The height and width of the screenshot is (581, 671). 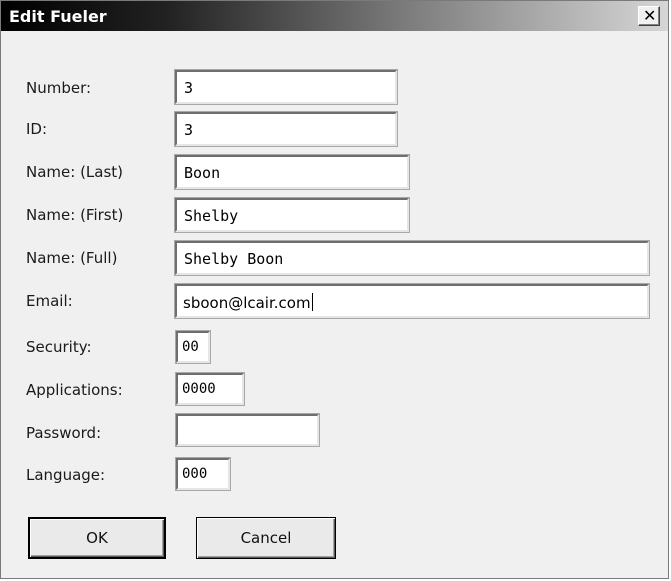 What do you see at coordinates (49, 301) in the screenshot?
I see `email-label: Email:` at bounding box center [49, 301].